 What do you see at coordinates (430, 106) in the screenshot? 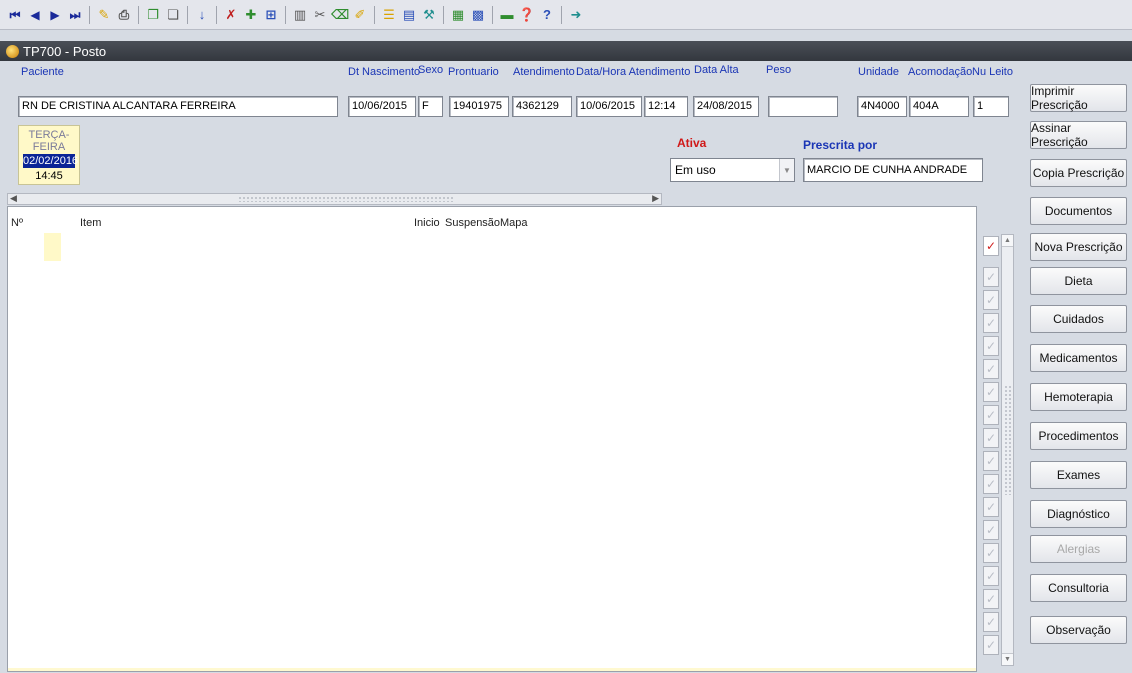
I see `sexo-field: F` at bounding box center [430, 106].